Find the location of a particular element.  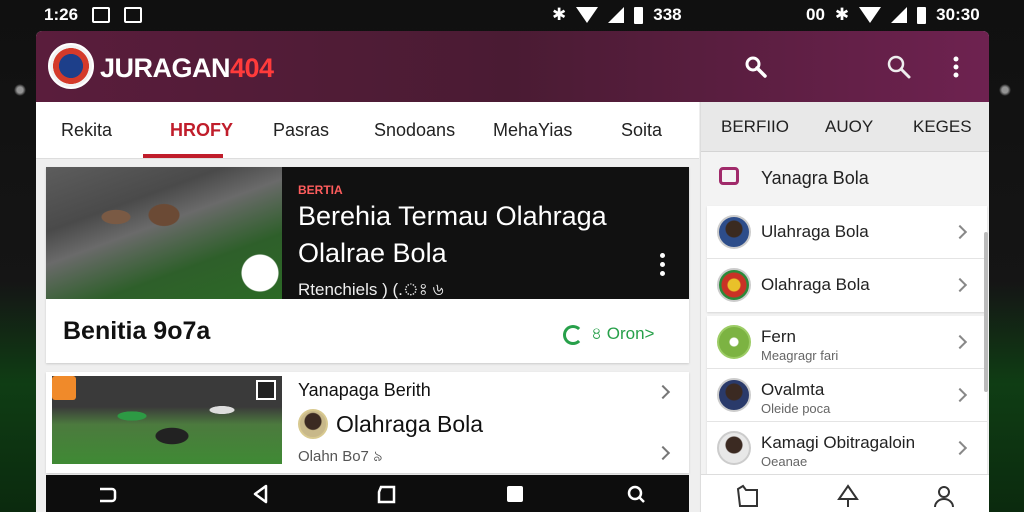

status-bar: 1:26 ✱ 338 00 ✱ 30:30 is located at coordinates (512, 15).